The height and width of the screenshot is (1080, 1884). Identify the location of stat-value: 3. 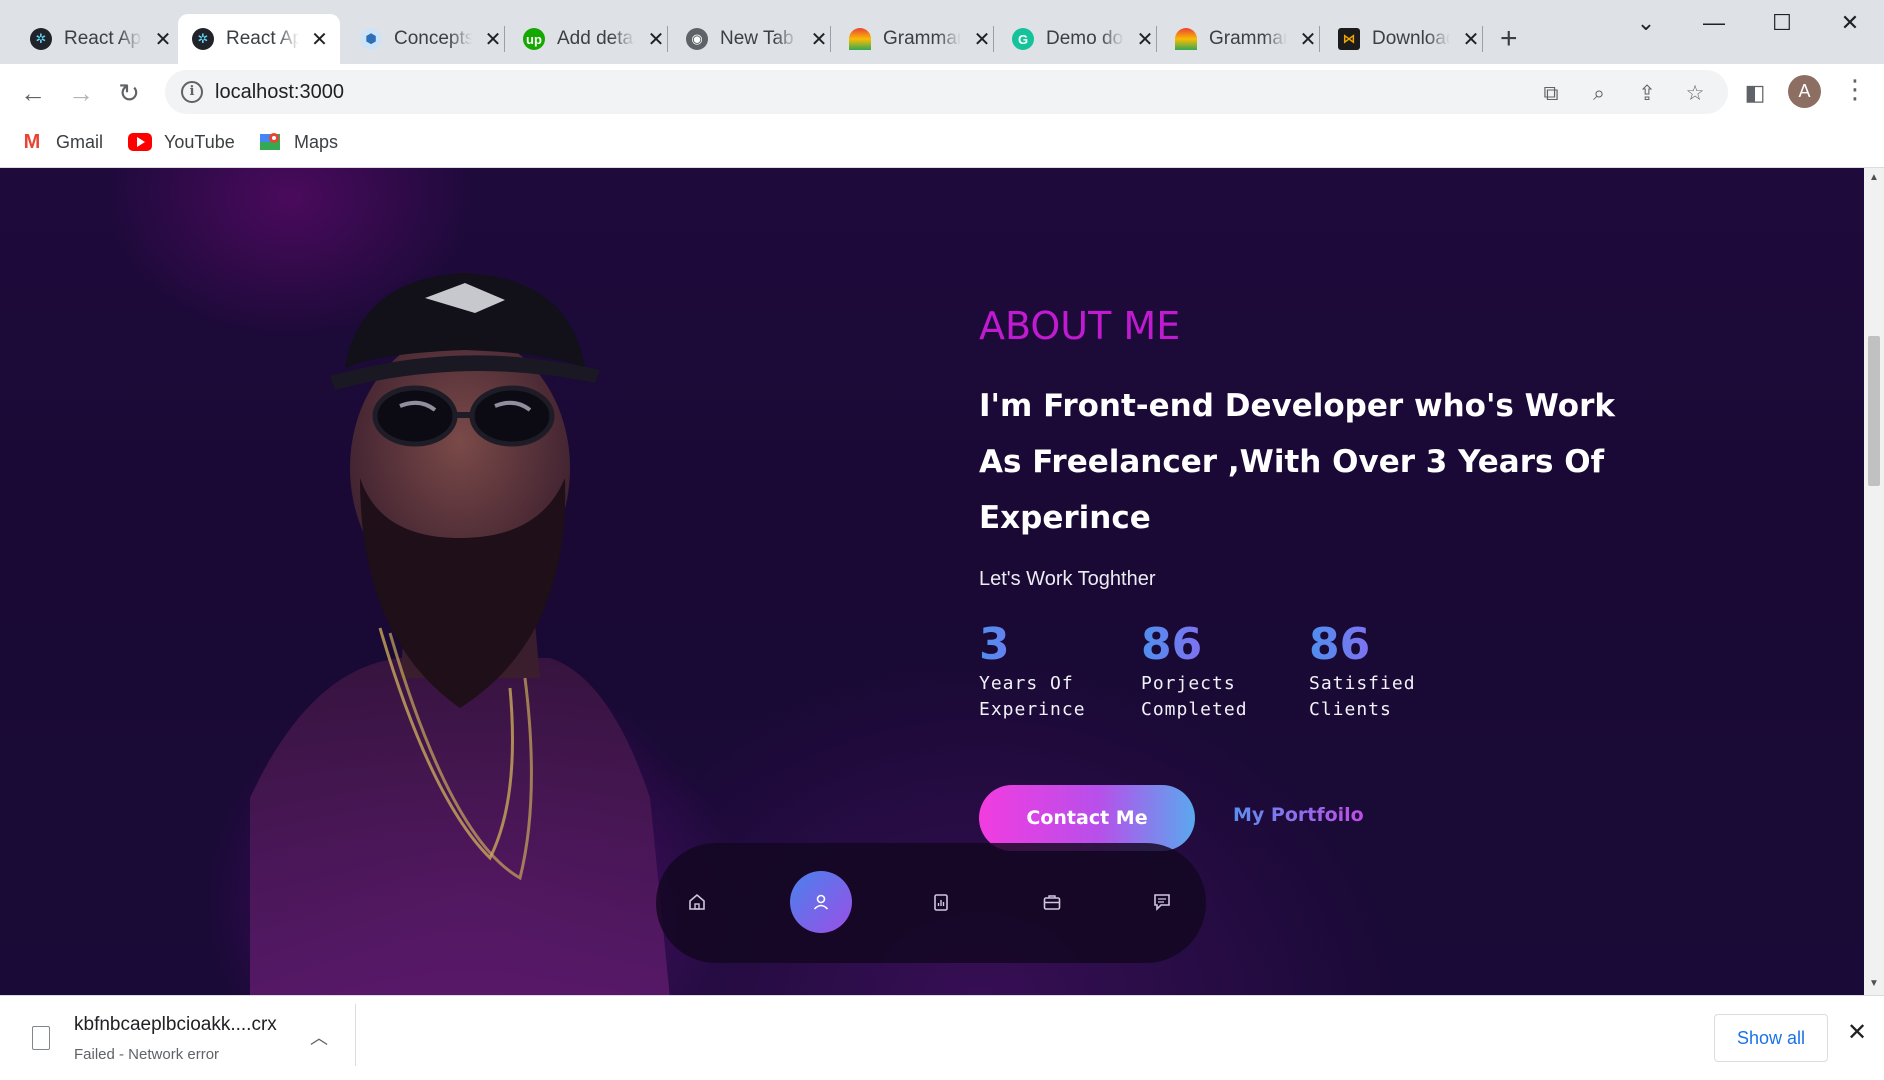
(1032, 645).